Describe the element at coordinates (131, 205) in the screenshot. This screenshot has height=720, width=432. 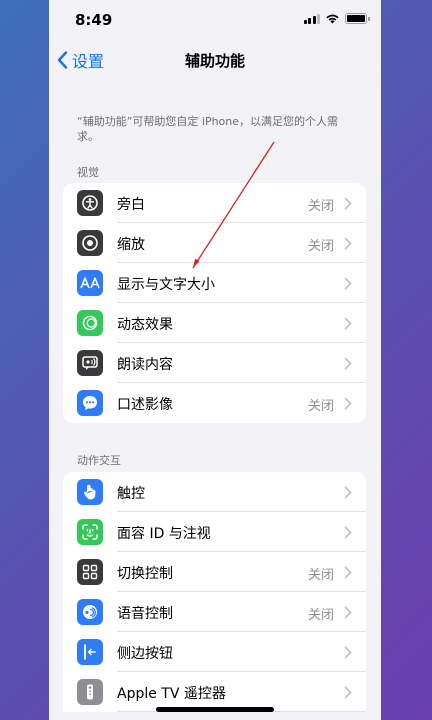
I see `setting-label: 旁白` at that location.